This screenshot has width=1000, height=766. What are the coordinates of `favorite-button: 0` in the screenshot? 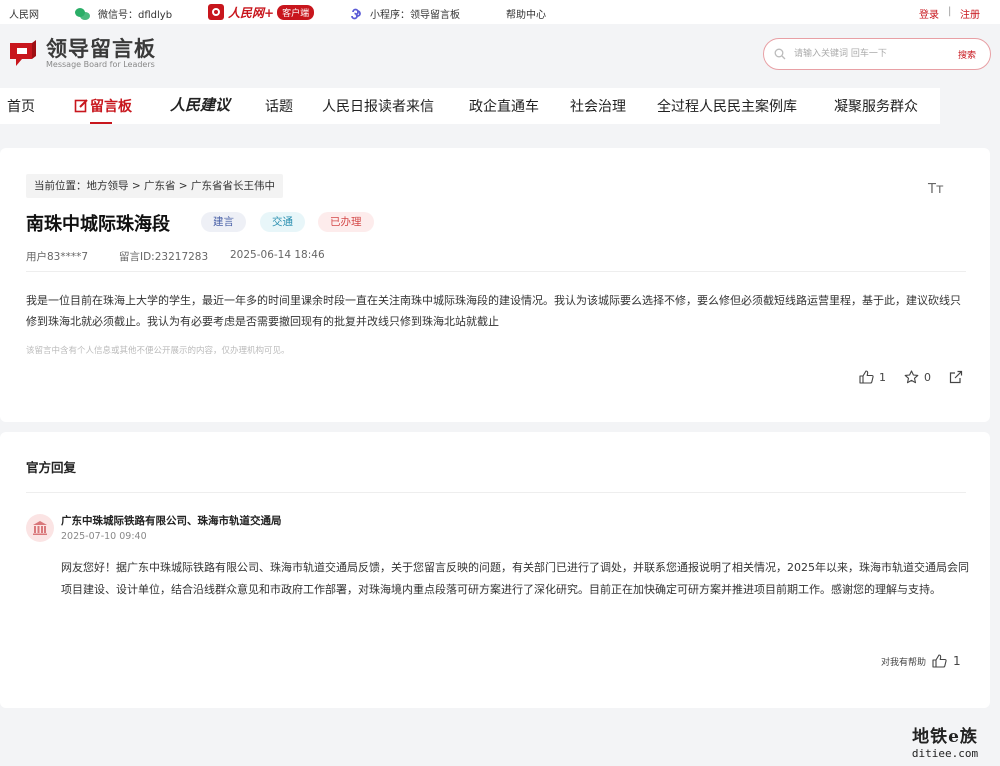 It's located at (917, 377).